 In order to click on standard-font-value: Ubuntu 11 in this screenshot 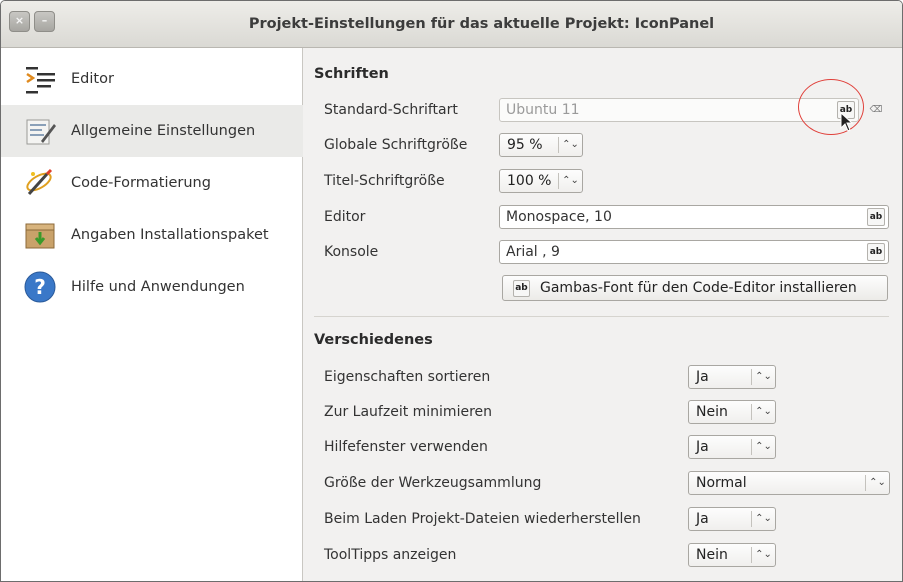, I will do `click(543, 110)`.